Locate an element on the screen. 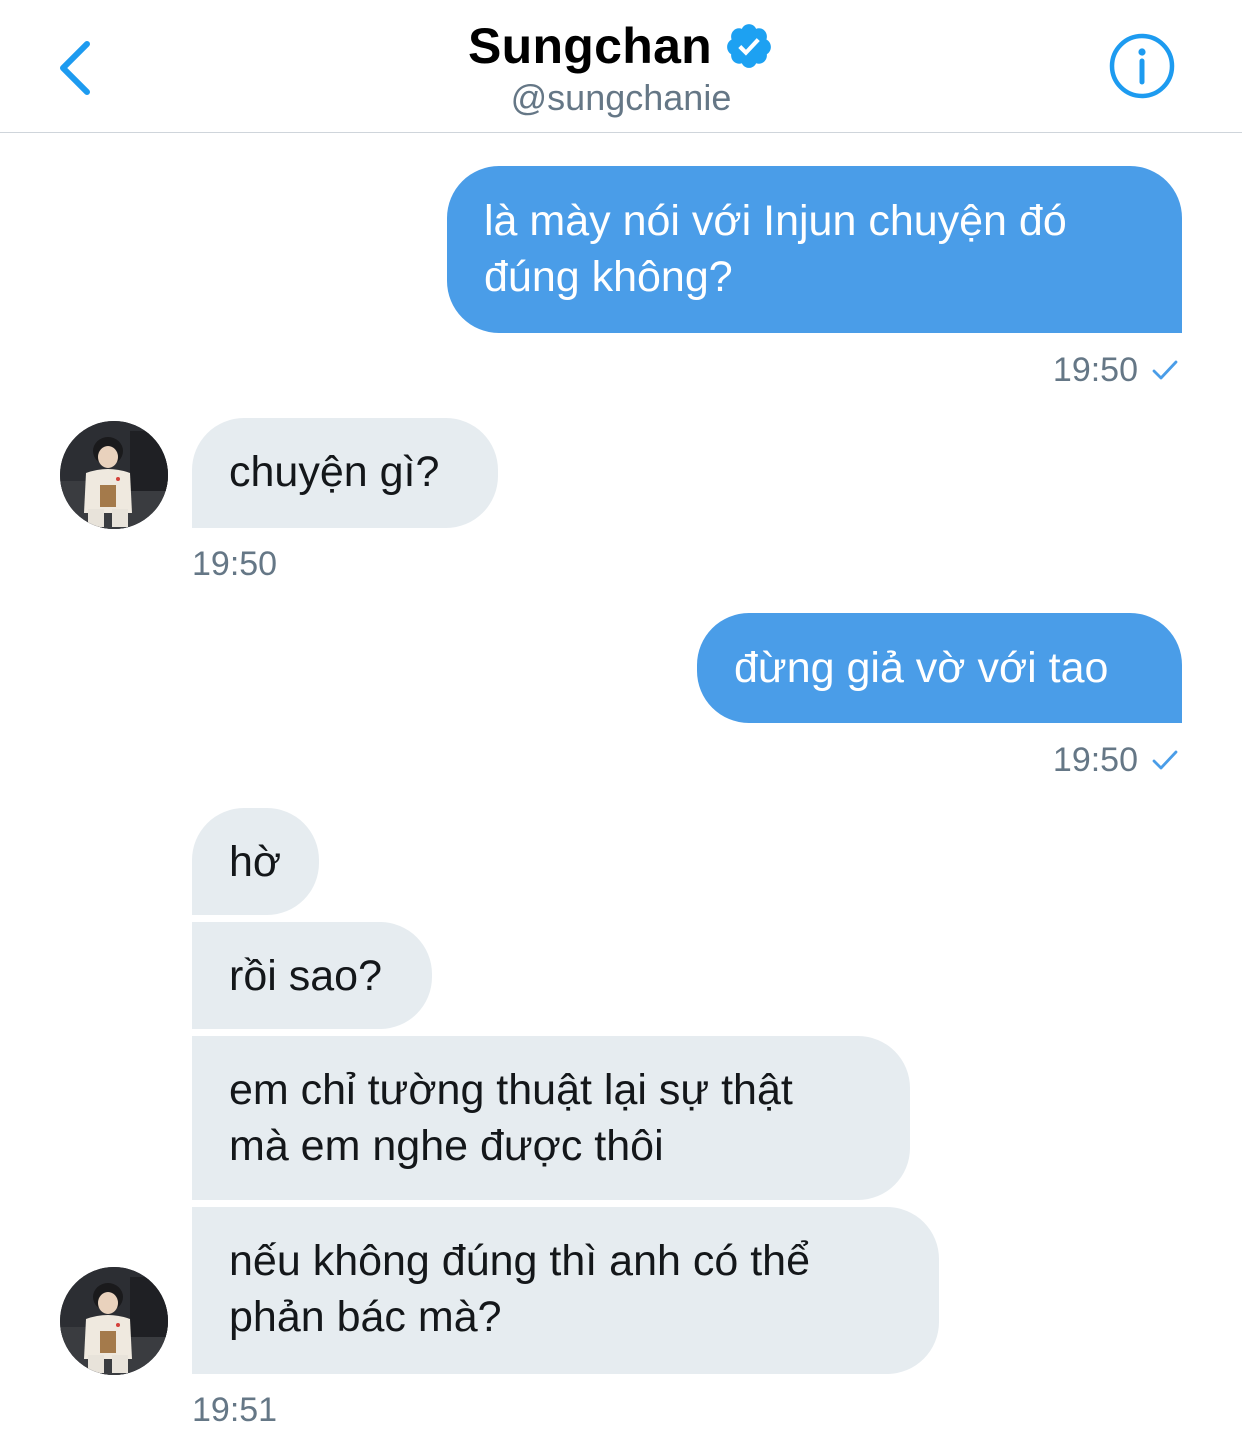 The height and width of the screenshot is (1447, 1242). incoming-message: rồi sao? is located at coordinates (312, 975).